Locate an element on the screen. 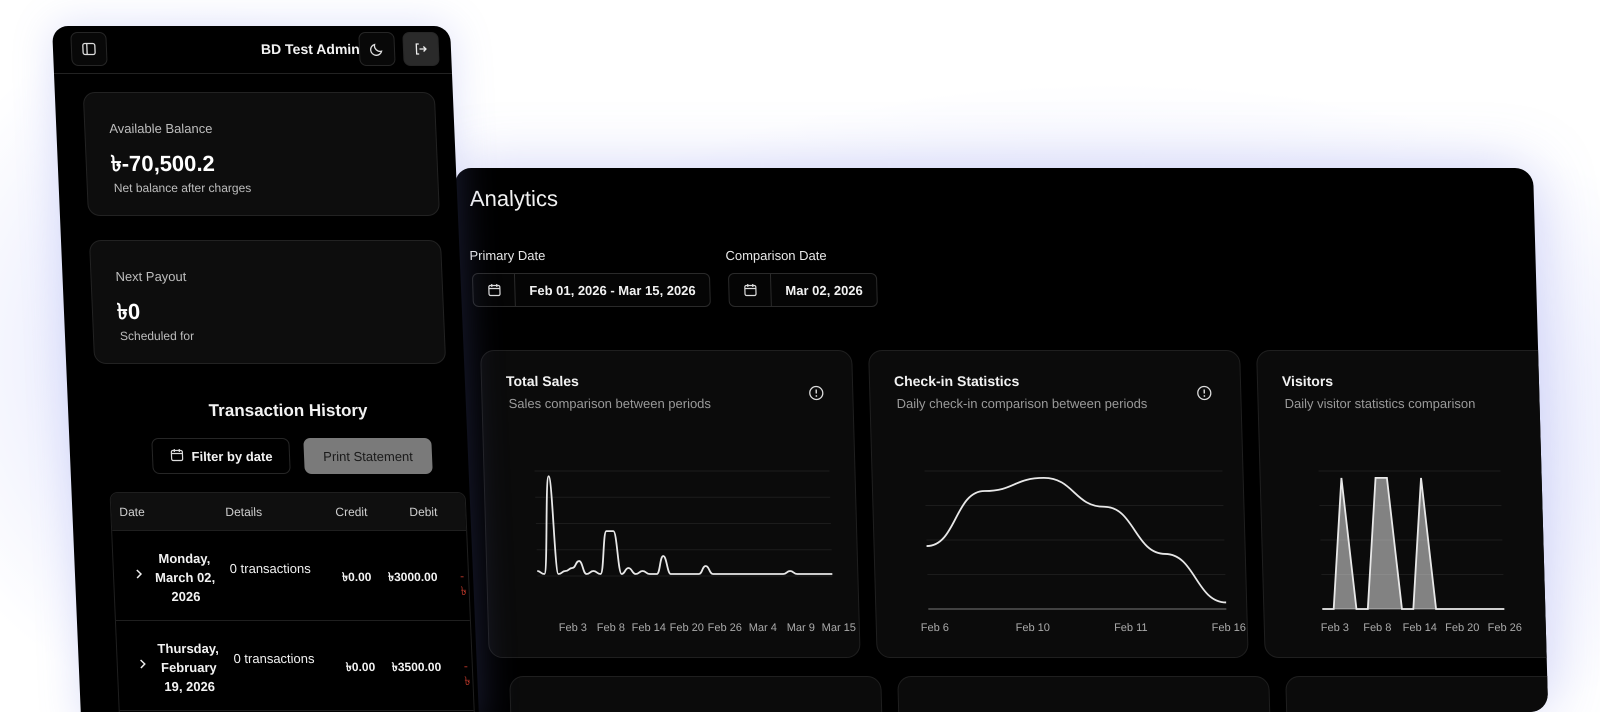 Image resolution: width=1600 pixels, height=712 pixels. comparison-date-label: Comparison Date is located at coordinates (776, 255).